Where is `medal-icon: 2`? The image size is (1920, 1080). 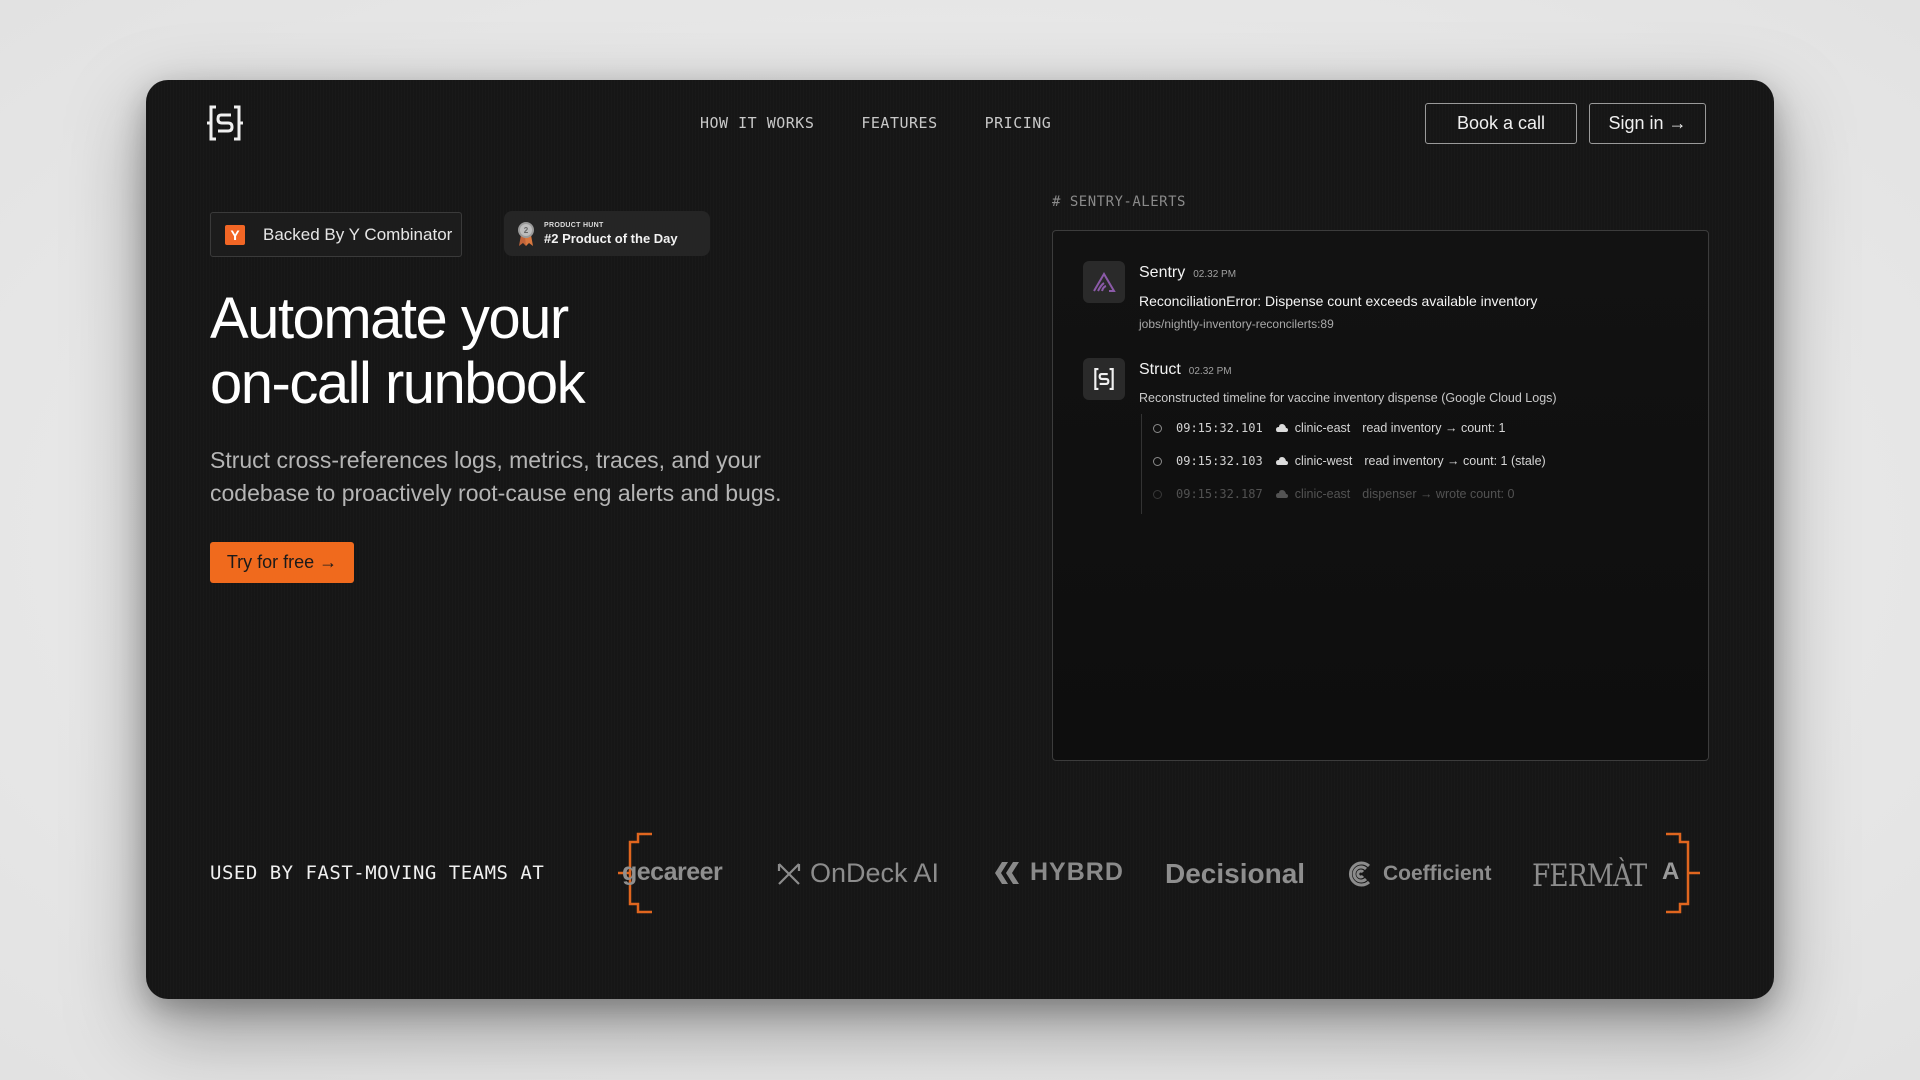 medal-icon: 2 is located at coordinates (526, 233).